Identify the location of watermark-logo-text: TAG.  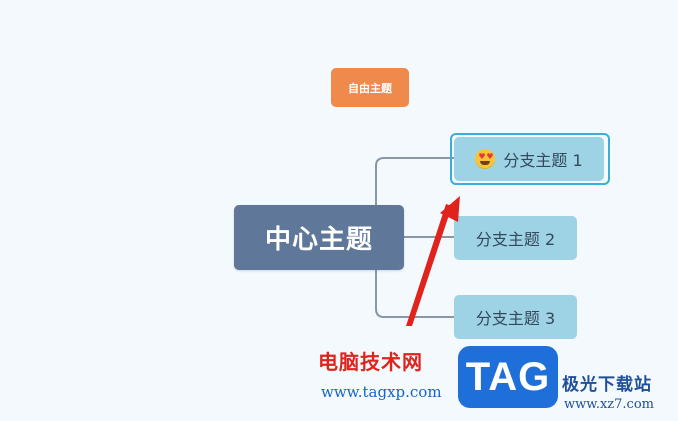
(508, 376).